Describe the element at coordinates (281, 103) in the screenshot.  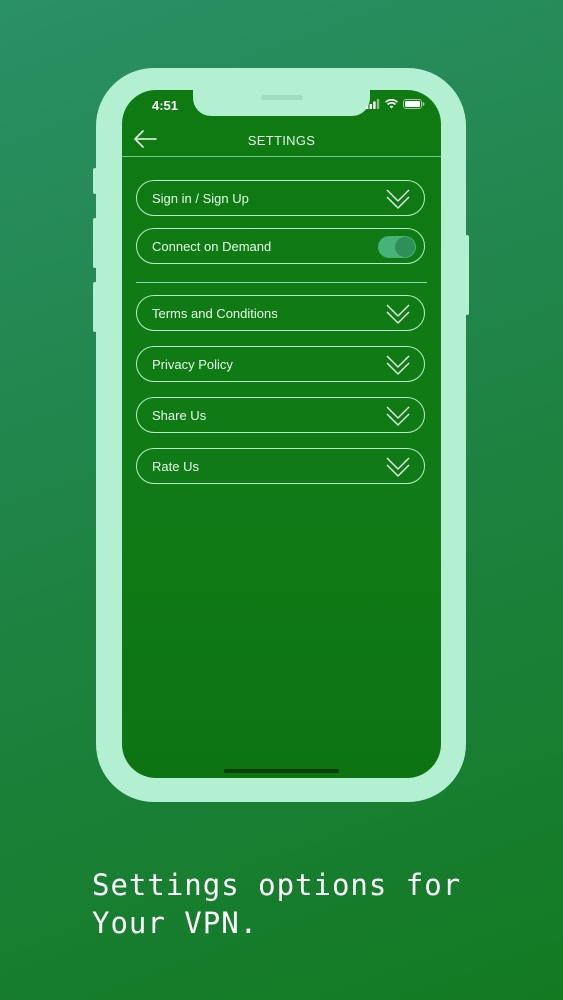
I see `notch` at that location.